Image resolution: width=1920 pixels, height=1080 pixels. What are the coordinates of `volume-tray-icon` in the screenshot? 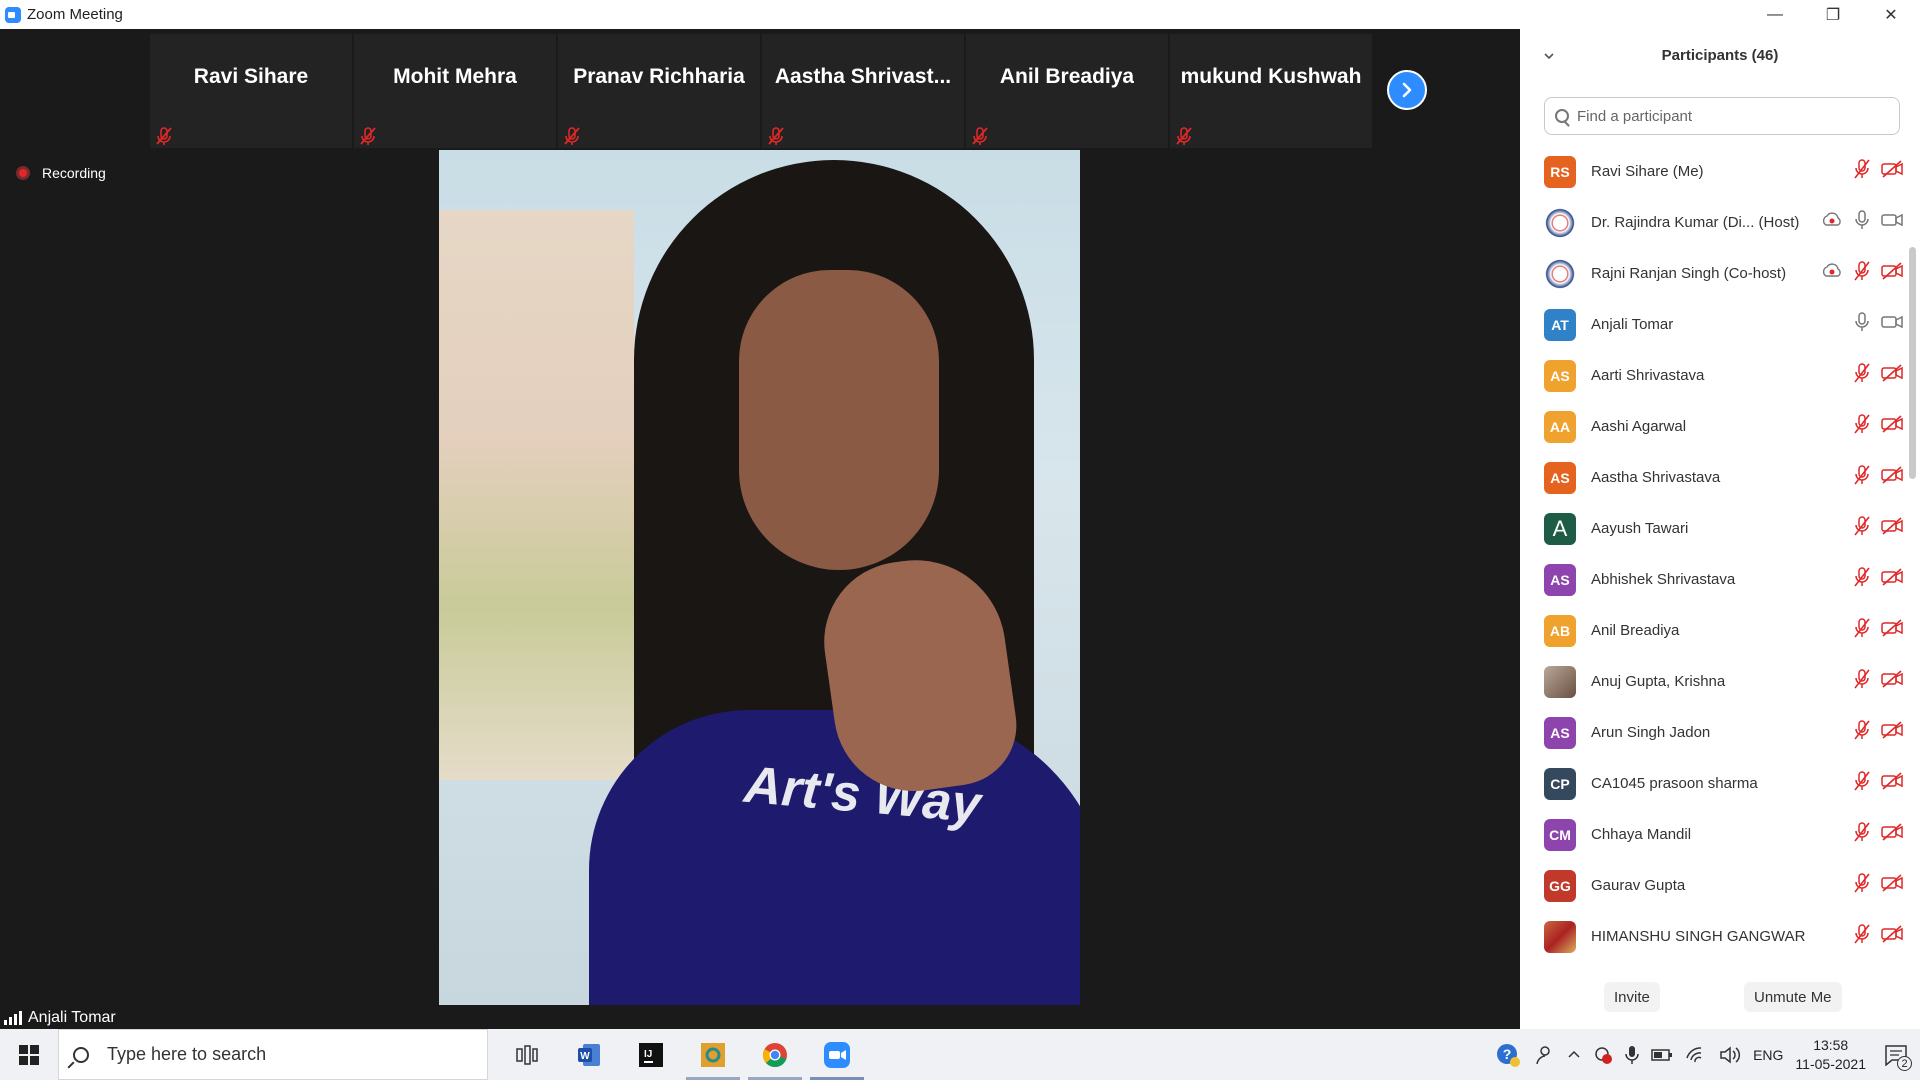 It's located at (1730, 1054).